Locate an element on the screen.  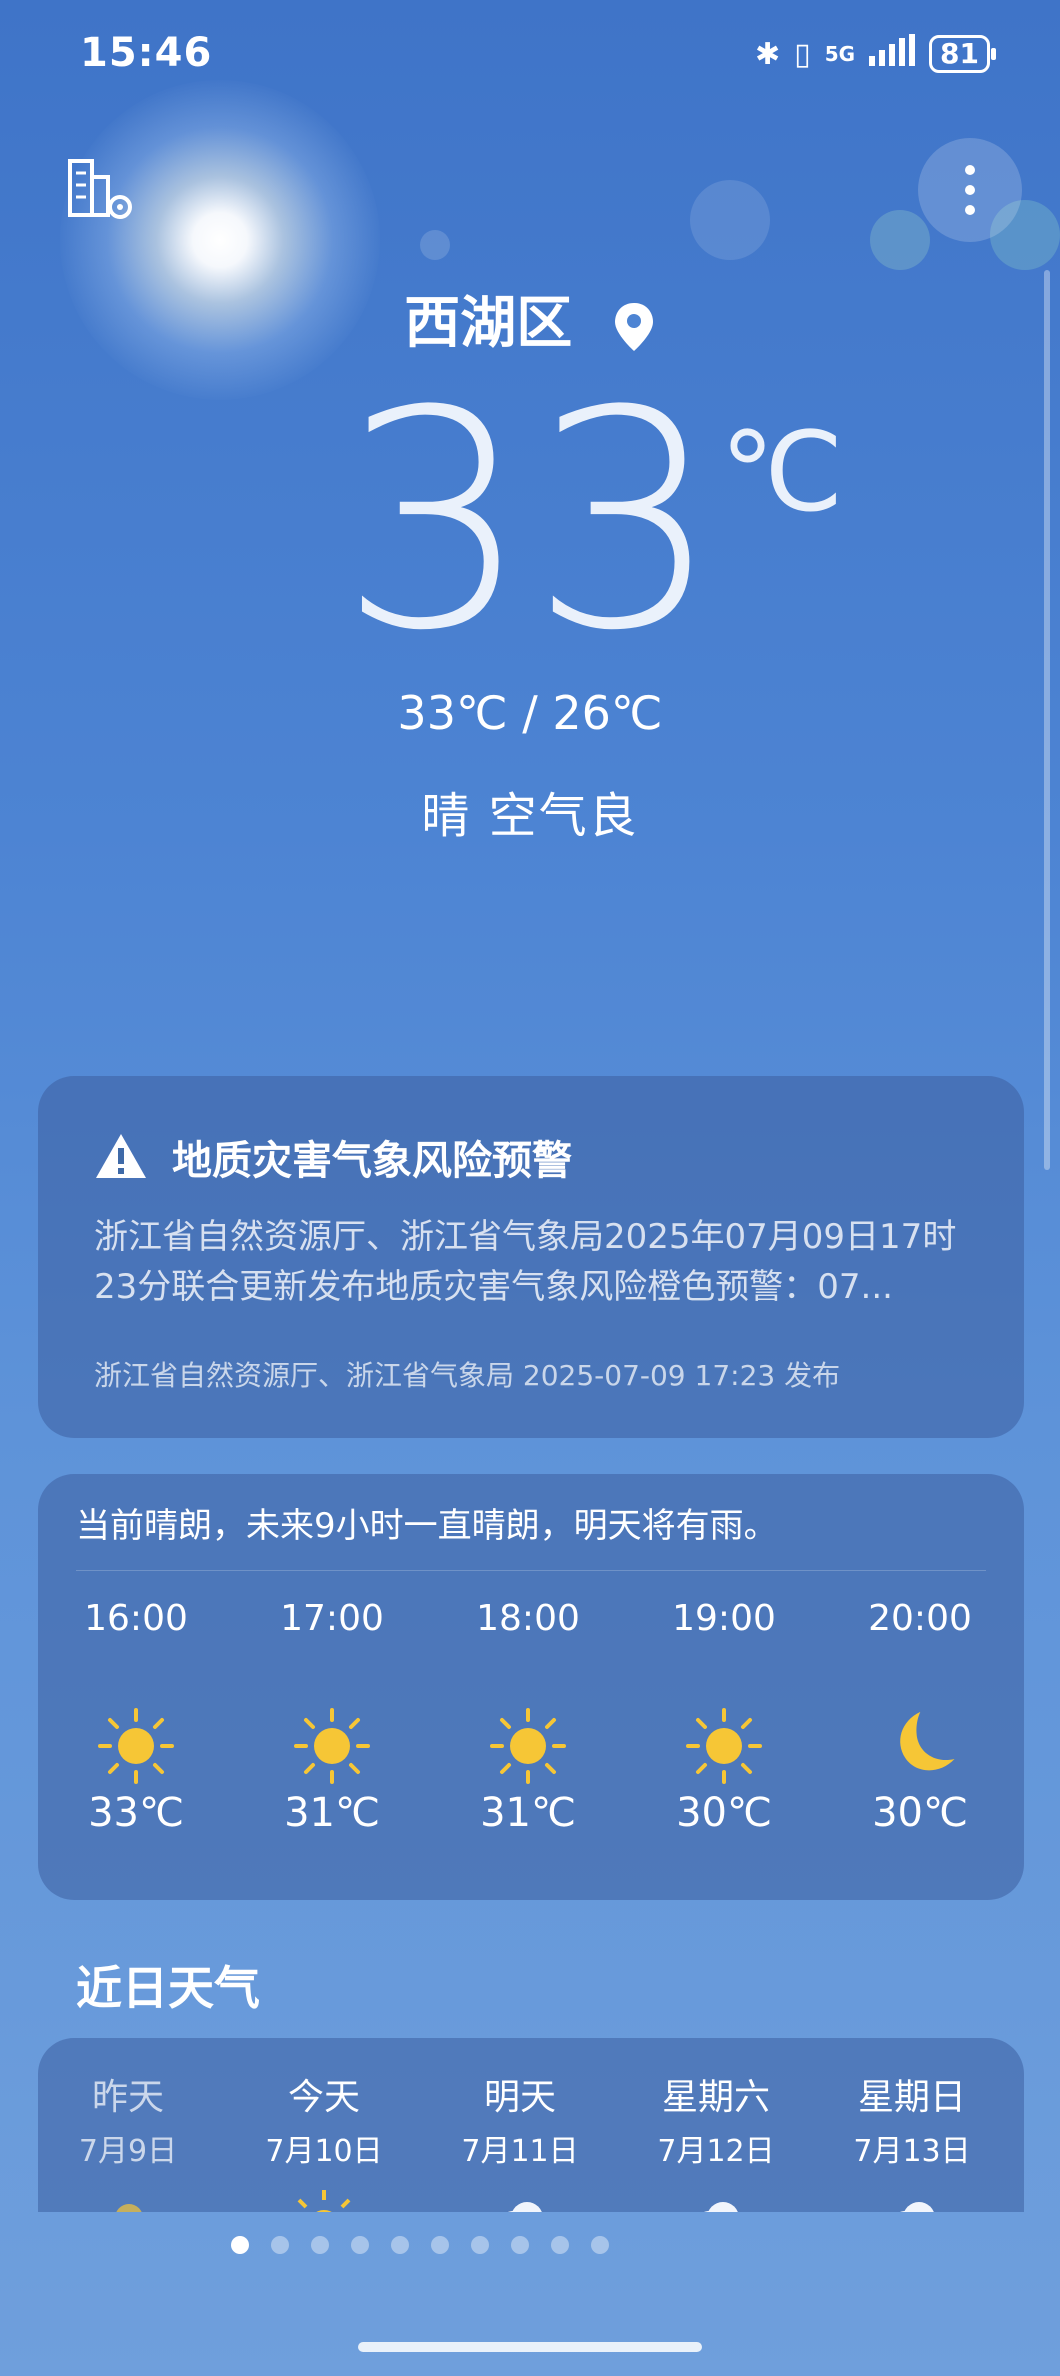
day-date: 7月13日 is located at coordinates (912, 2151).